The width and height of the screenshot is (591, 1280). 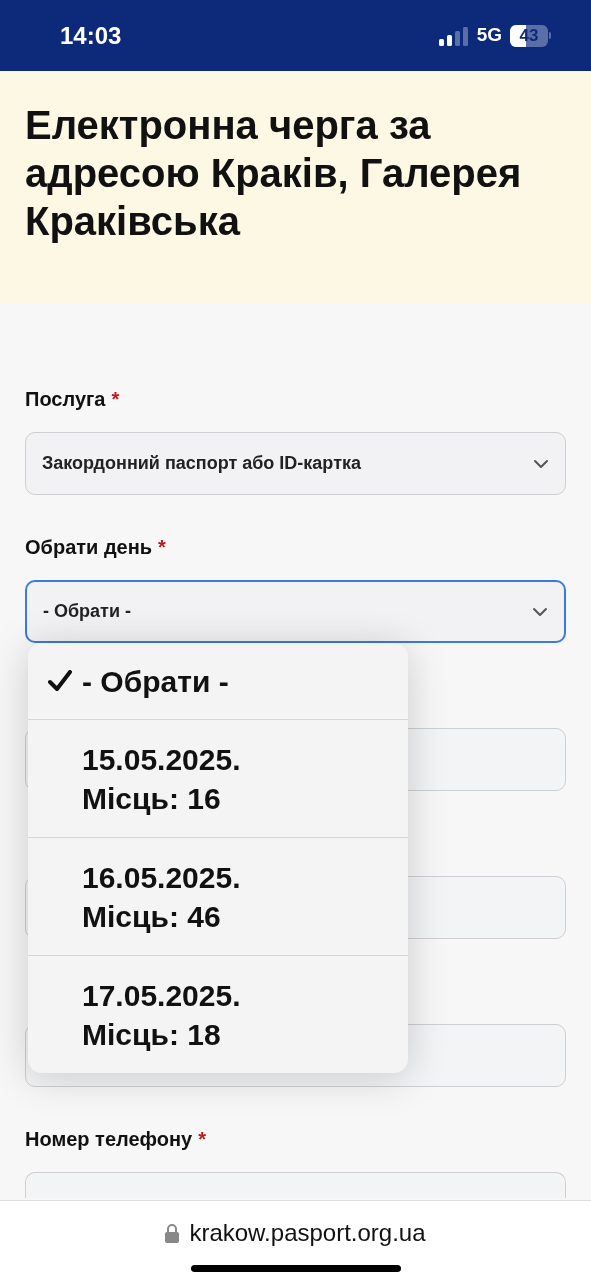 I want to click on clock-time: 14:03, so click(x=91, y=35).